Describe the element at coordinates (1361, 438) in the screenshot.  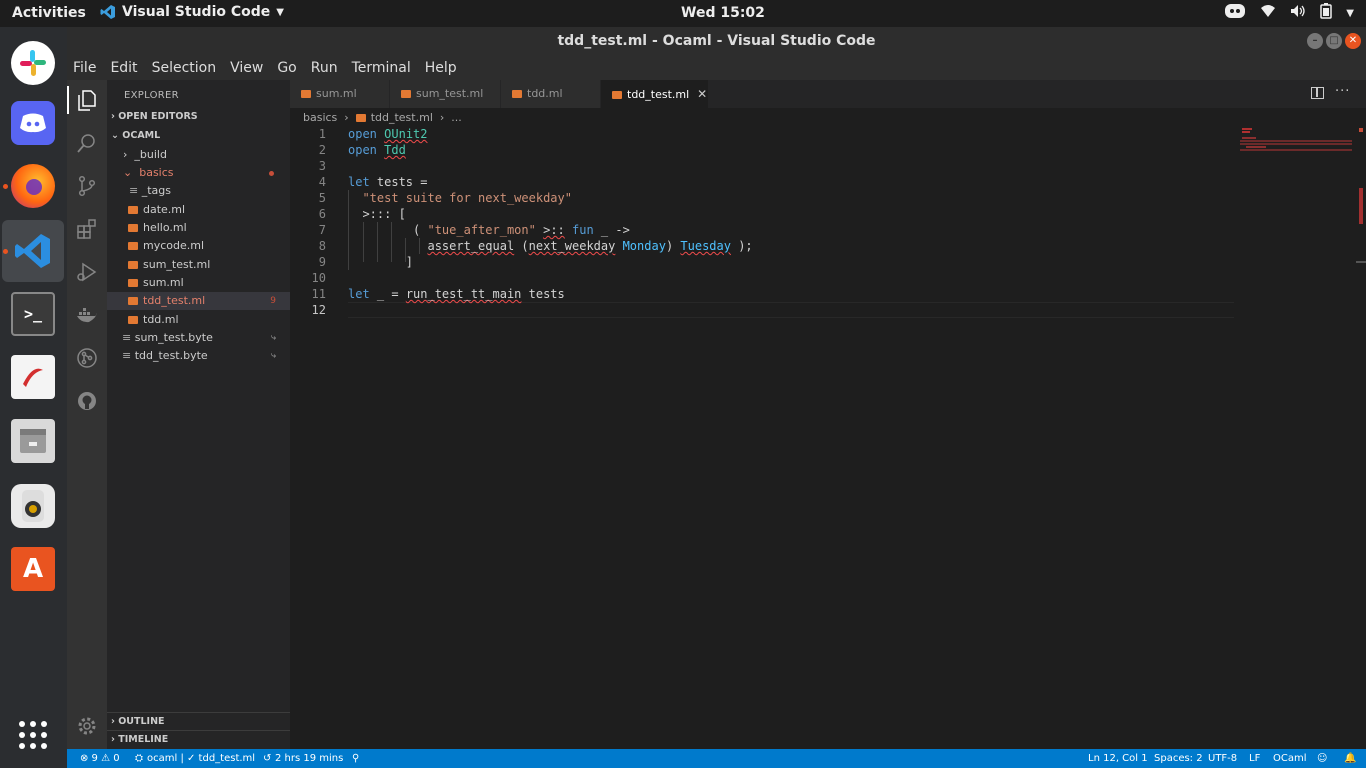
I see `editor-scrollbar` at that location.